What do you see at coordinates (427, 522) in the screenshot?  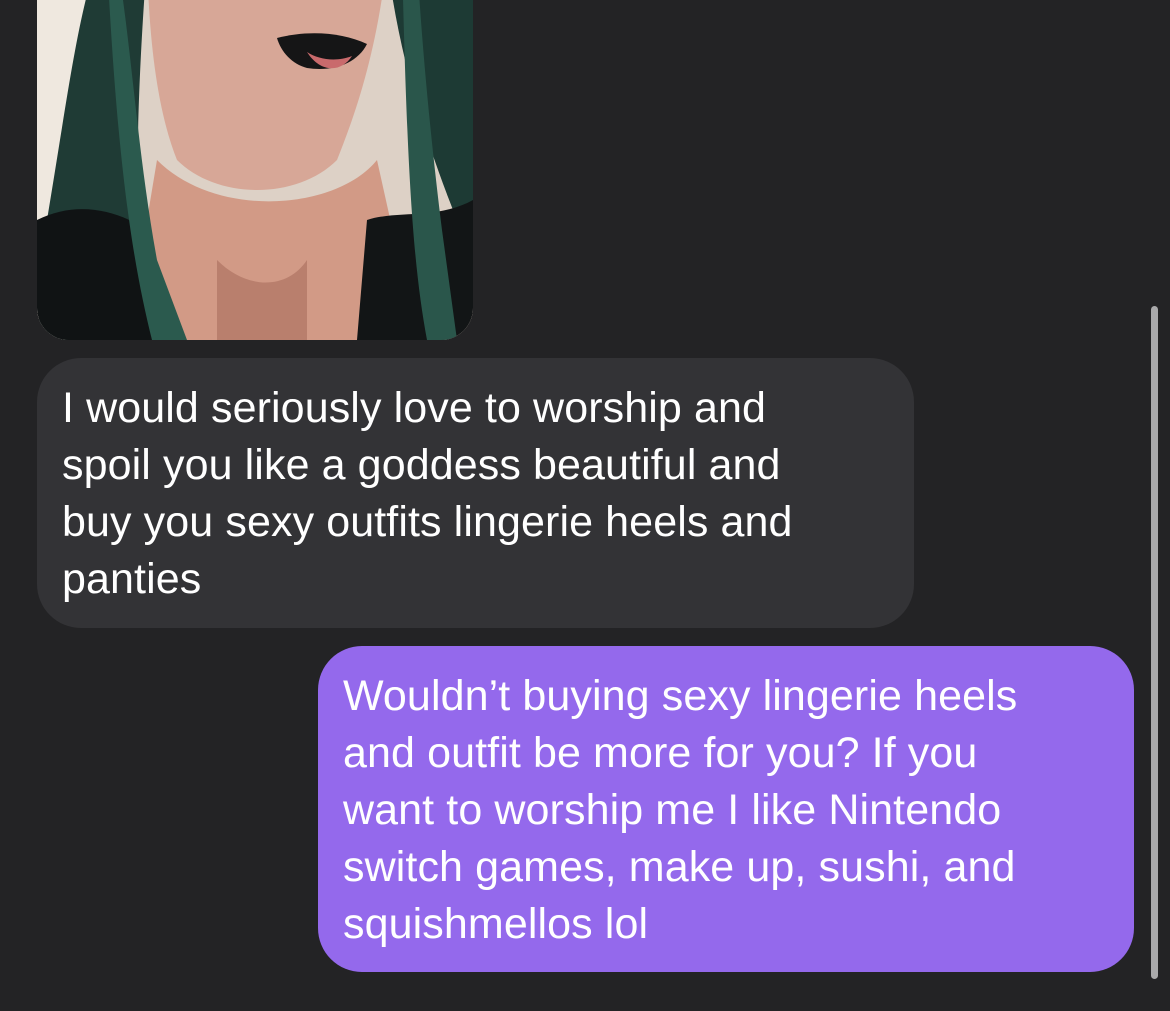 I see `incoming-message-line: buy you sexy outfits lingerie heels and` at bounding box center [427, 522].